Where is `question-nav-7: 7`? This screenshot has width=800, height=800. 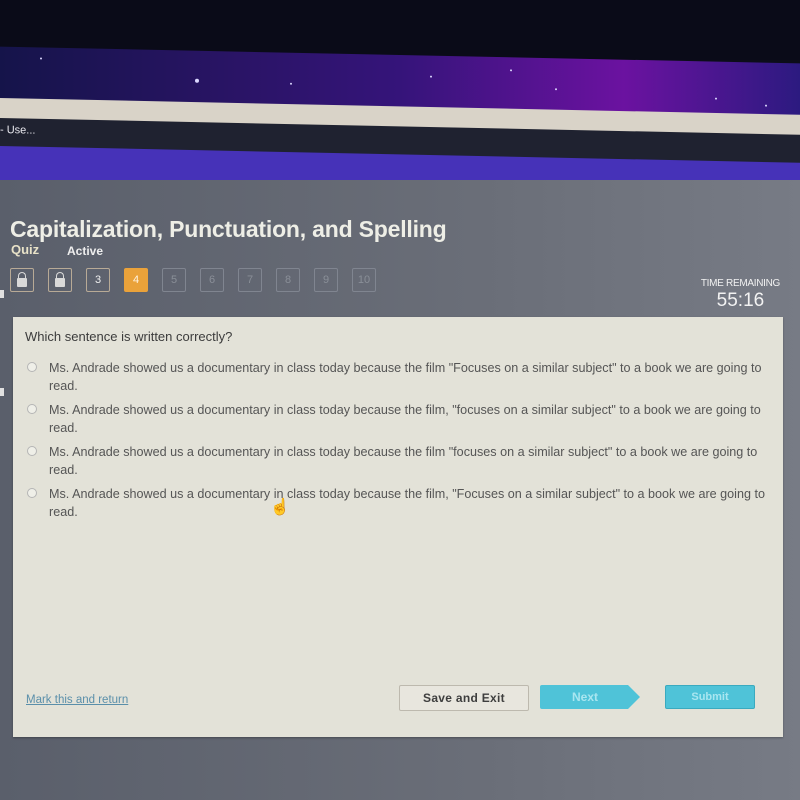 question-nav-7: 7 is located at coordinates (250, 280).